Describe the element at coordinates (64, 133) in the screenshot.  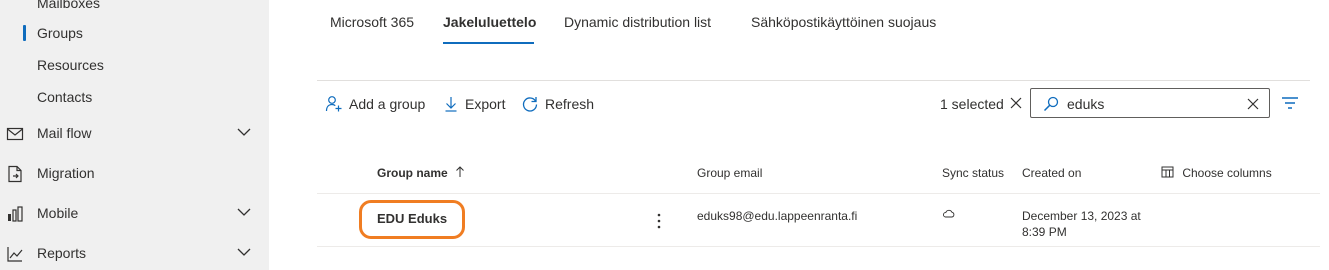
I see `sidebar-item-label: Mail flow` at that location.